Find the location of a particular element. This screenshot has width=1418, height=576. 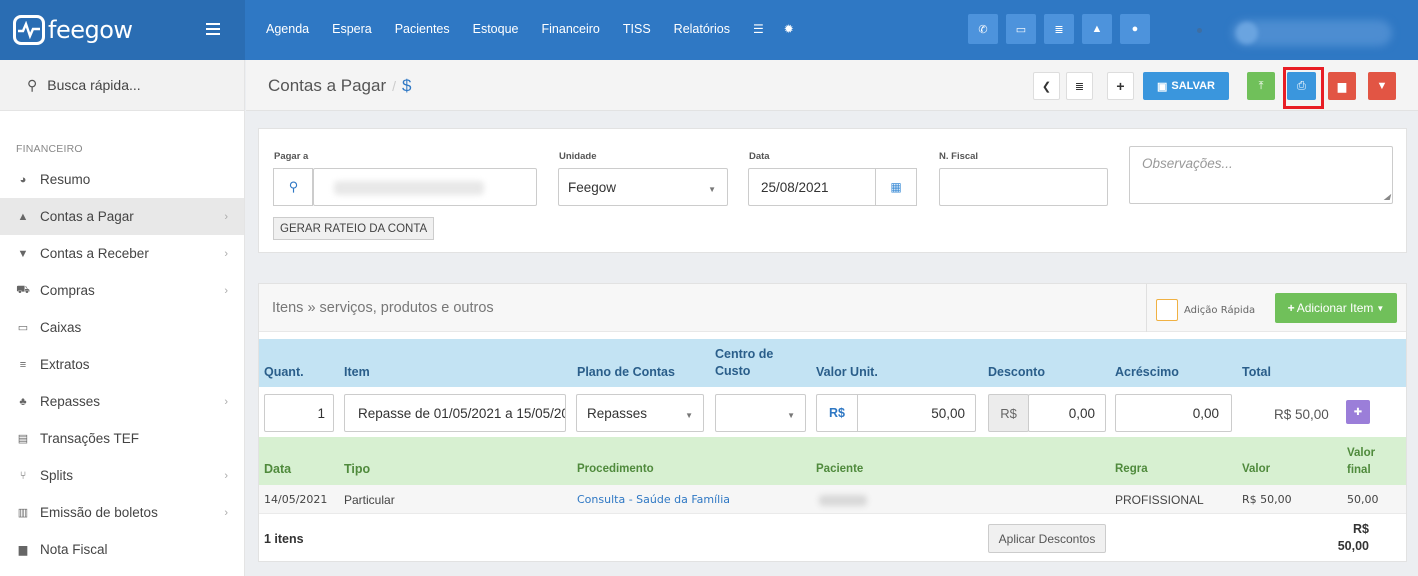

quick-add-checkbox is located at coordinates (1167, 310).